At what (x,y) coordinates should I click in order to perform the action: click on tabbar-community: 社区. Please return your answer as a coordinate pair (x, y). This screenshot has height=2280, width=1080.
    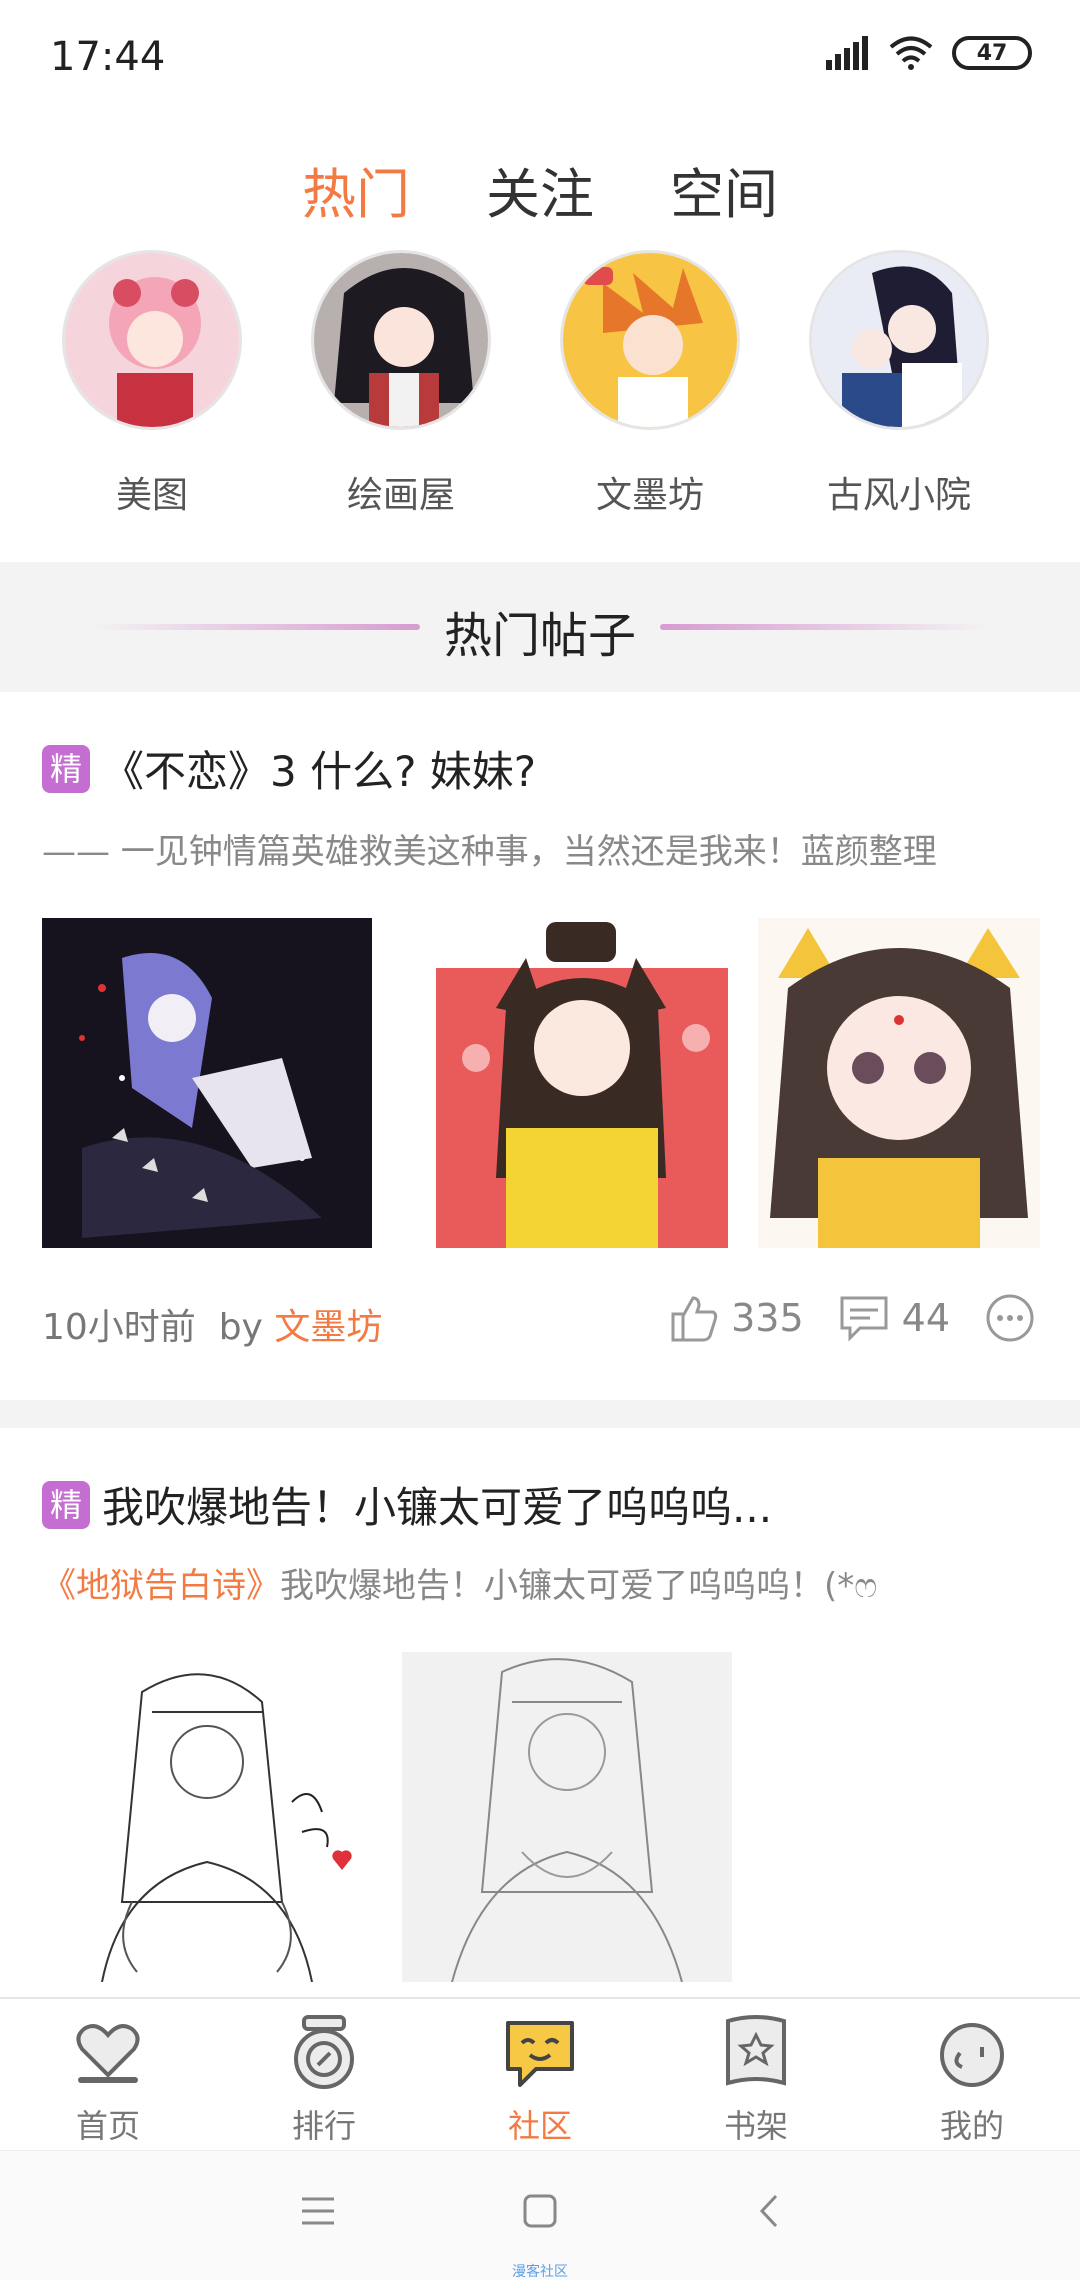
    Looking at the image, I should click on (540, 2080).